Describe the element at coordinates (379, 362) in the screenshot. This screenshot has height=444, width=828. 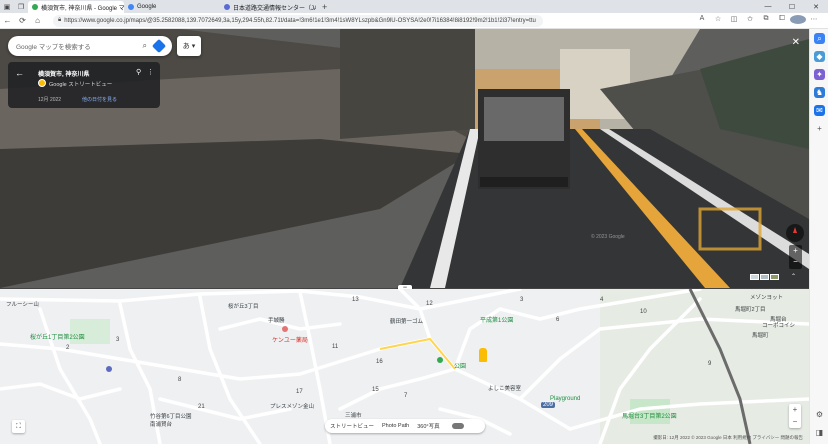
I see `block-number: 16` at that location.